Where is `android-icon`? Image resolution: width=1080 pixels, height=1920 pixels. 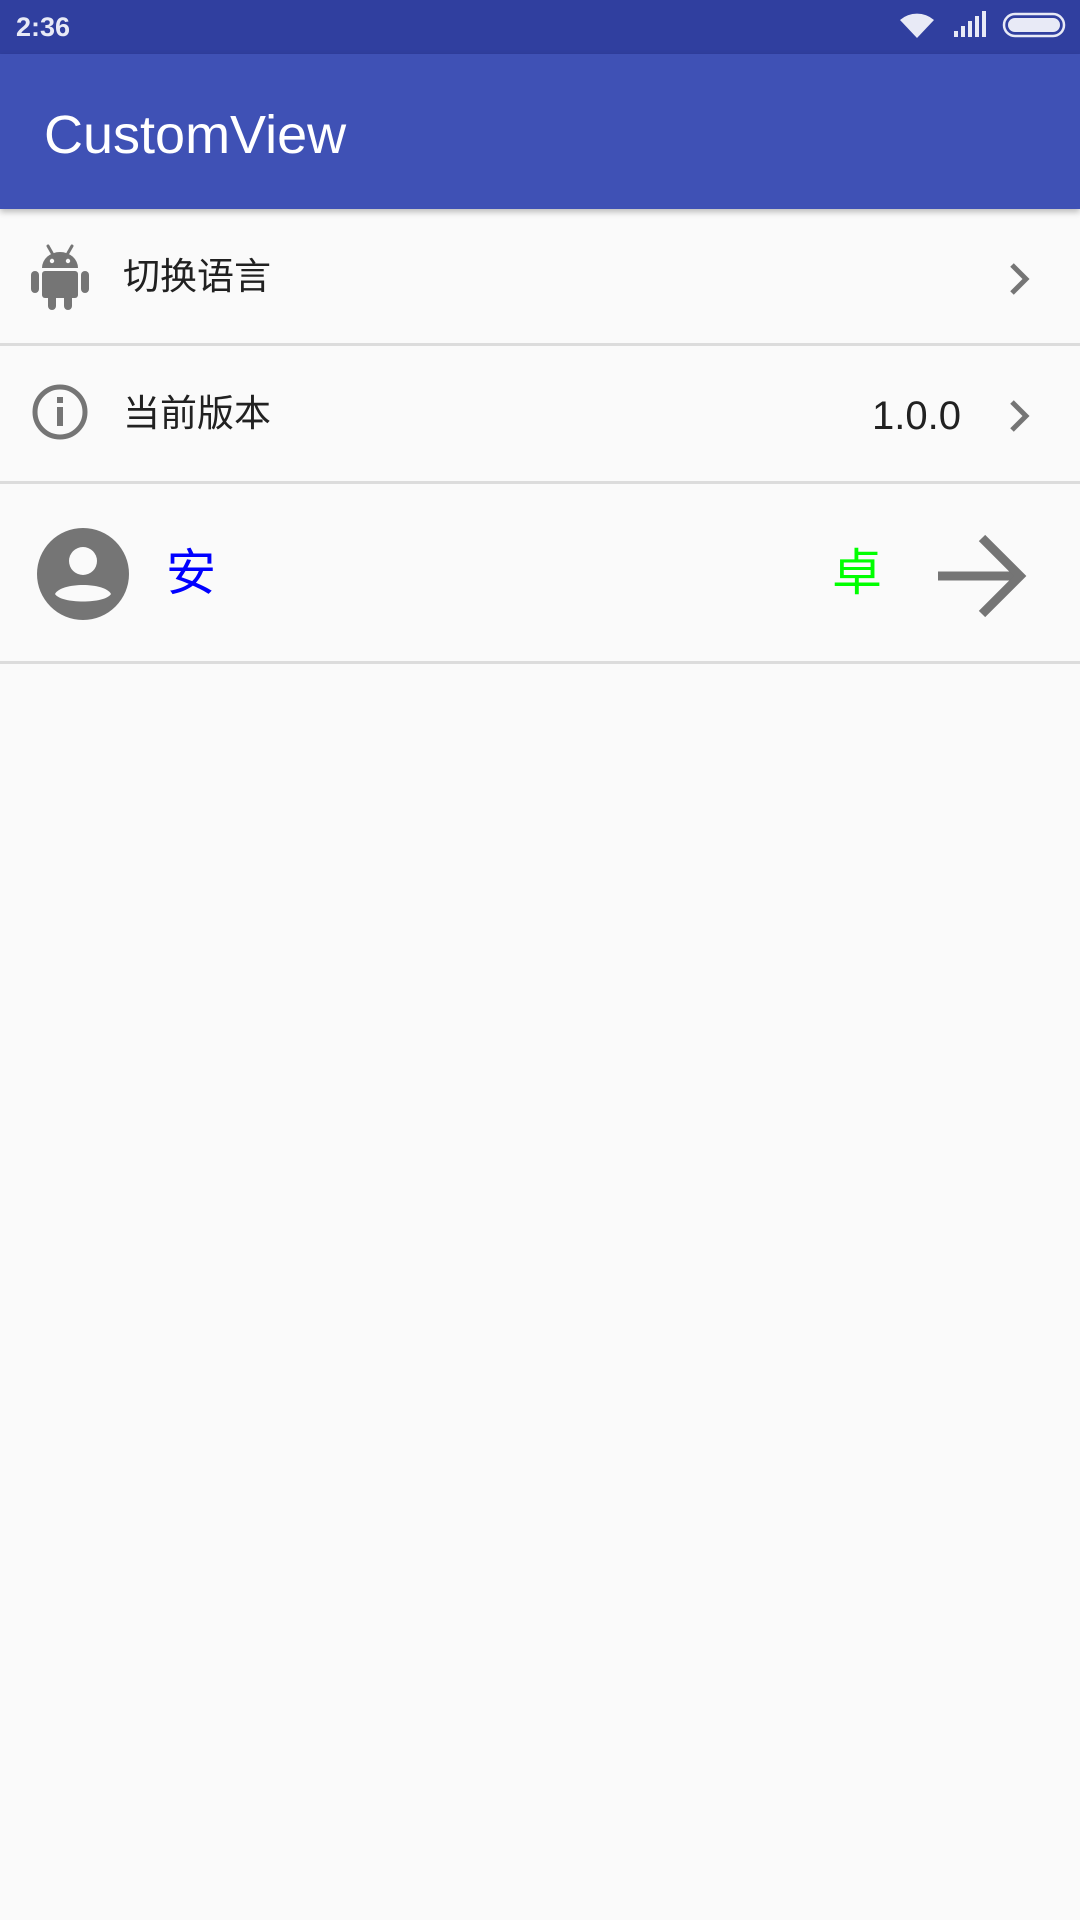 android-icon is located at coordinates (60, 277).